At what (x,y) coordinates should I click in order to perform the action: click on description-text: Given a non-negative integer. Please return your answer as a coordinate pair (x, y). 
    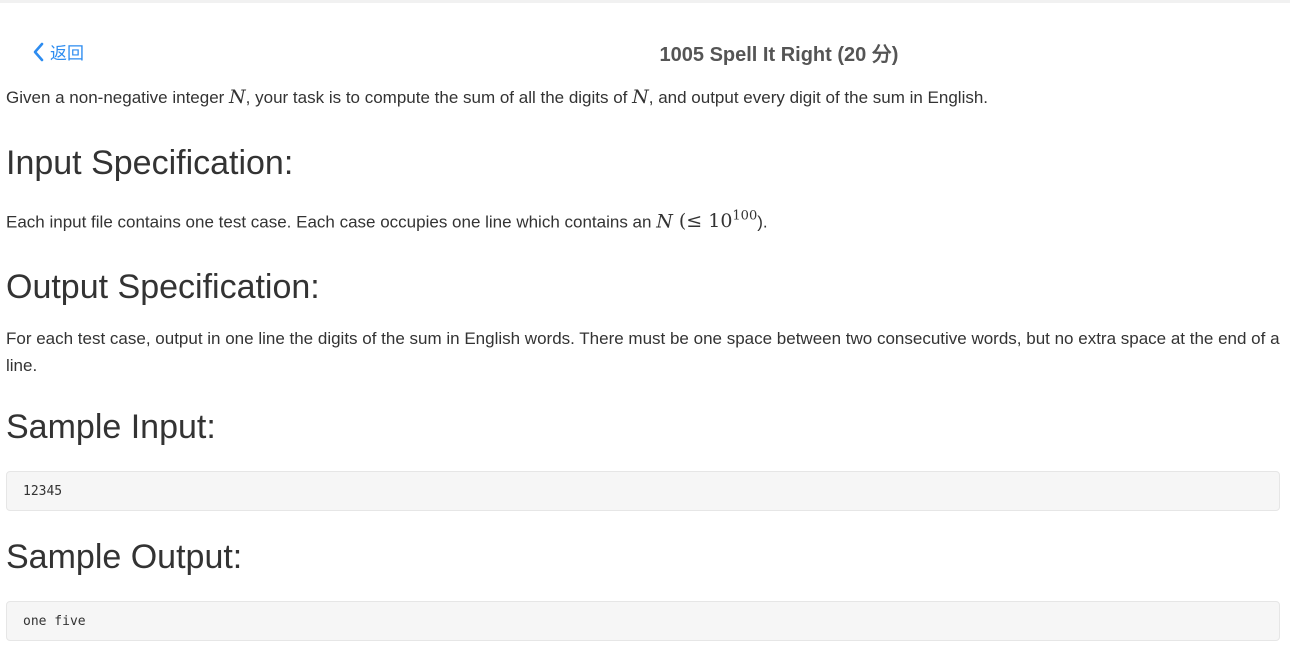
    Looking at the image, I should click on (118, 97).